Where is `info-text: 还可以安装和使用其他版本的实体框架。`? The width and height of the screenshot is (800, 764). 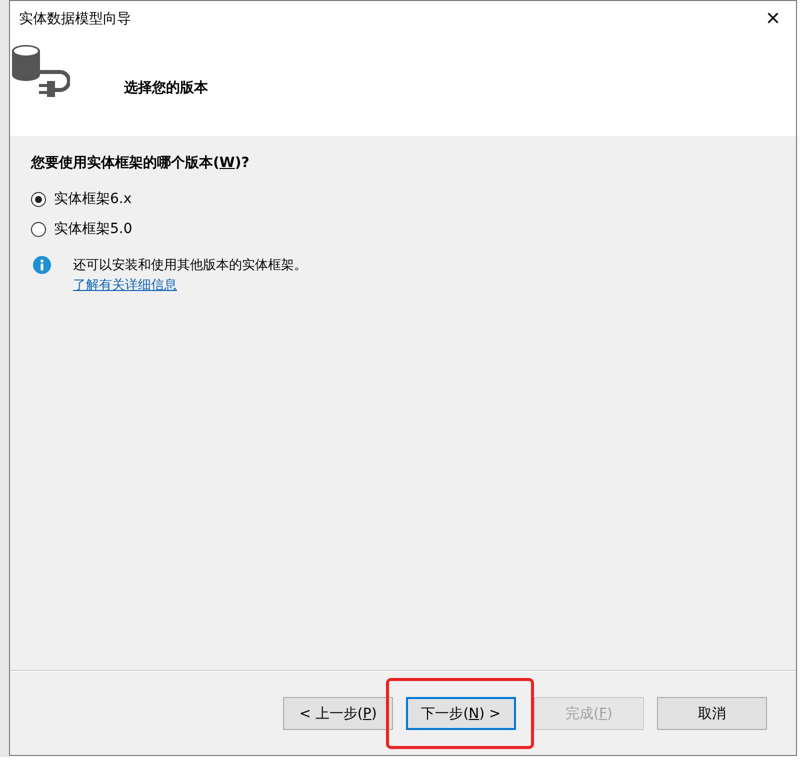
info-text: 还可以安装和使用其他版本的实体框架。 is located at coordinates (190, 265).